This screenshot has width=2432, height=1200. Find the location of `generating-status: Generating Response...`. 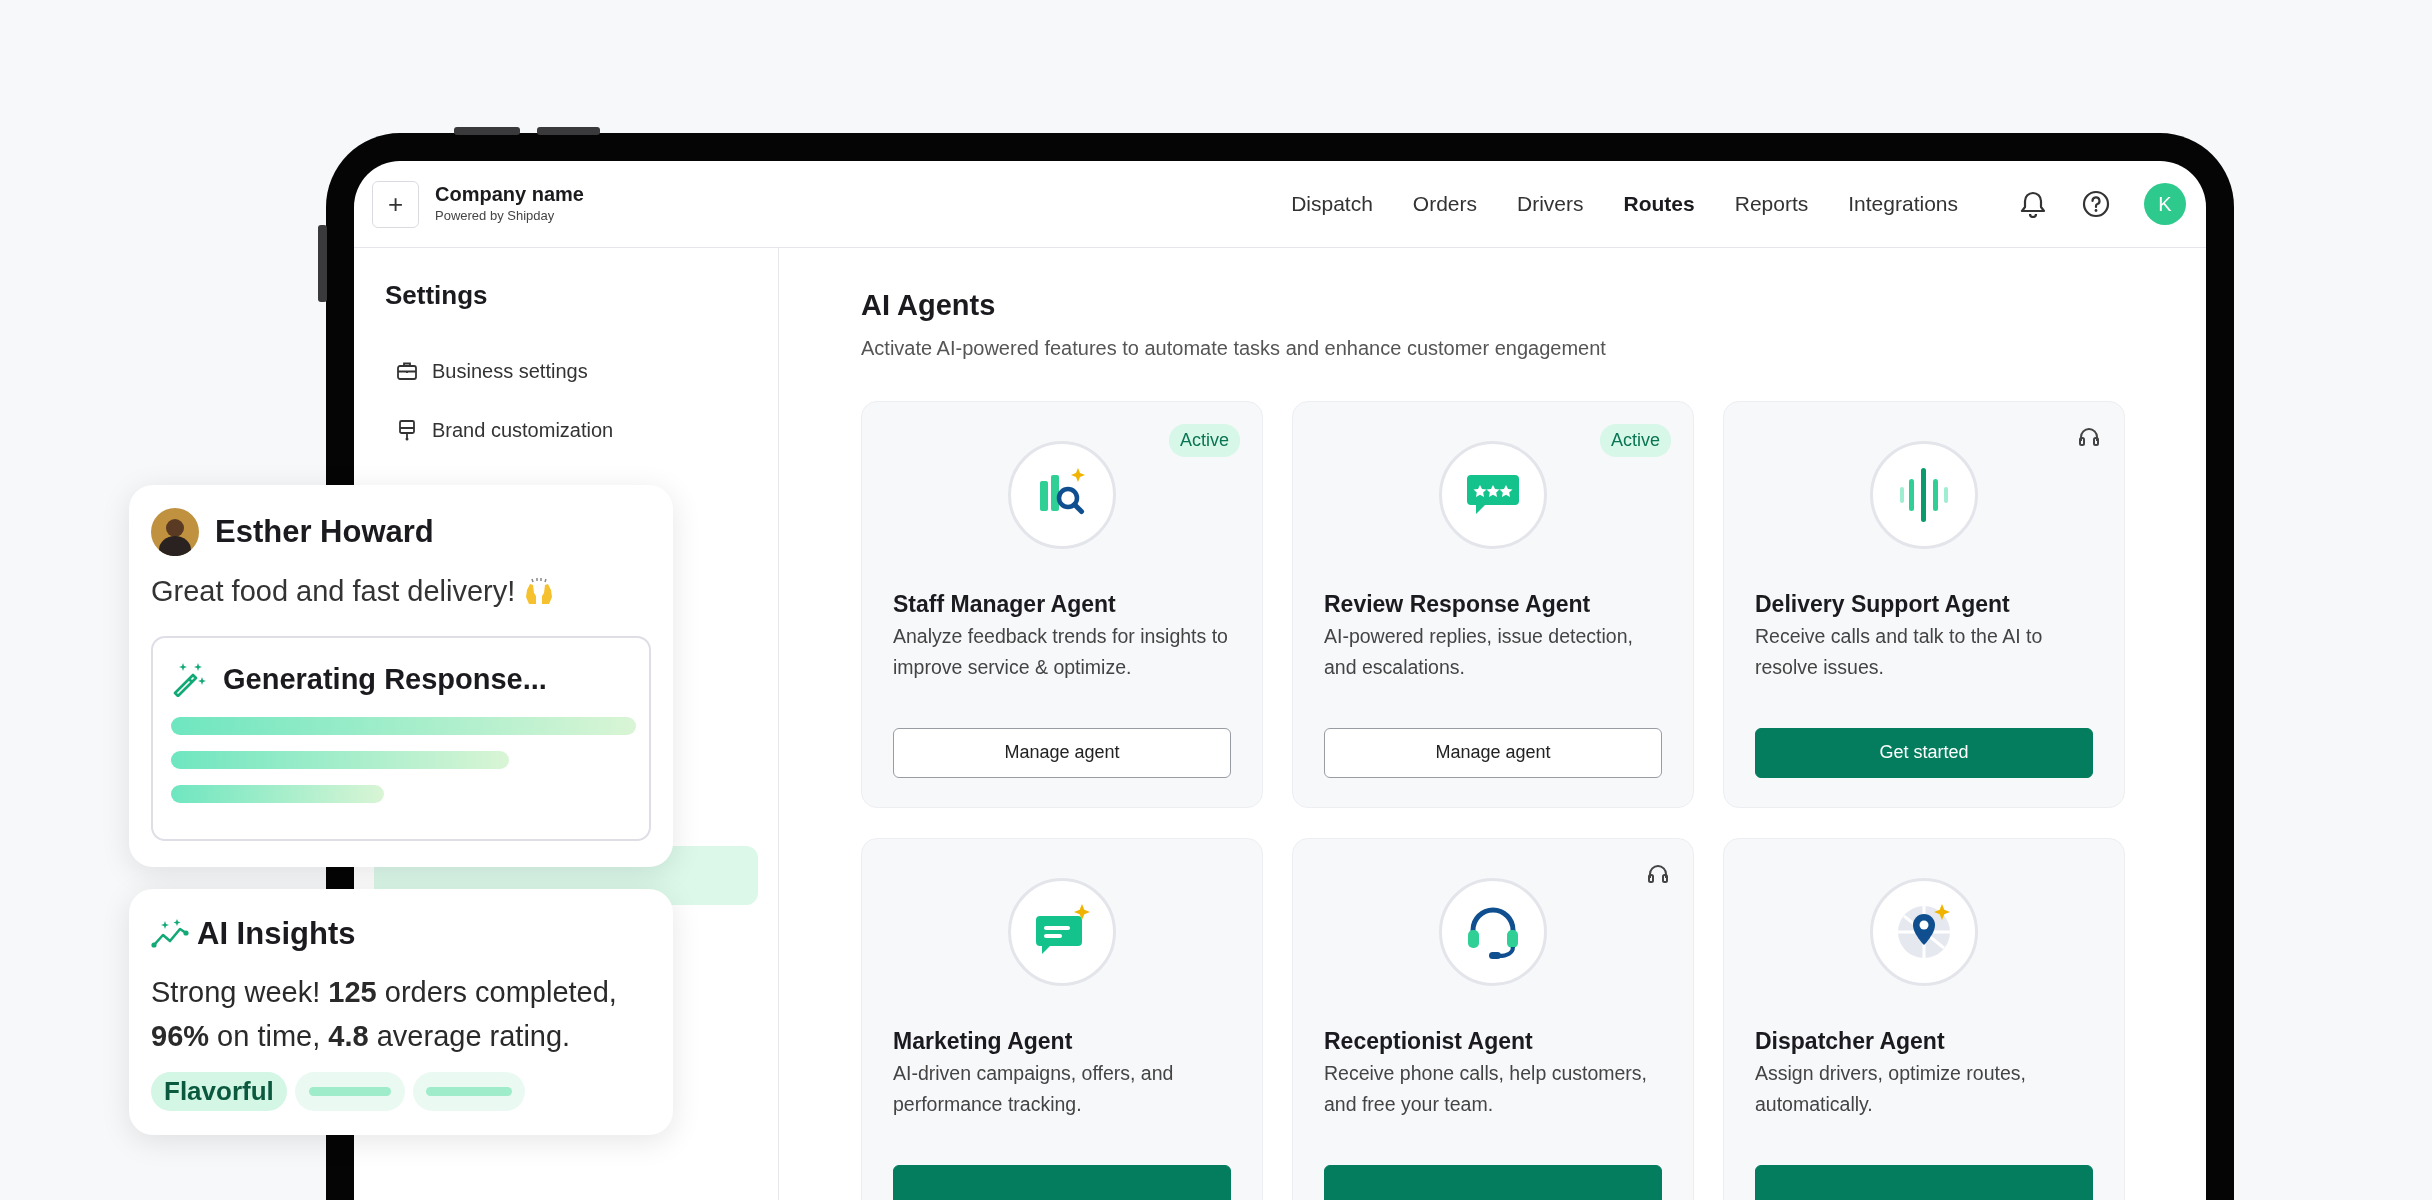

generating-status: Generating Response... is located at coordinates (385, 679).